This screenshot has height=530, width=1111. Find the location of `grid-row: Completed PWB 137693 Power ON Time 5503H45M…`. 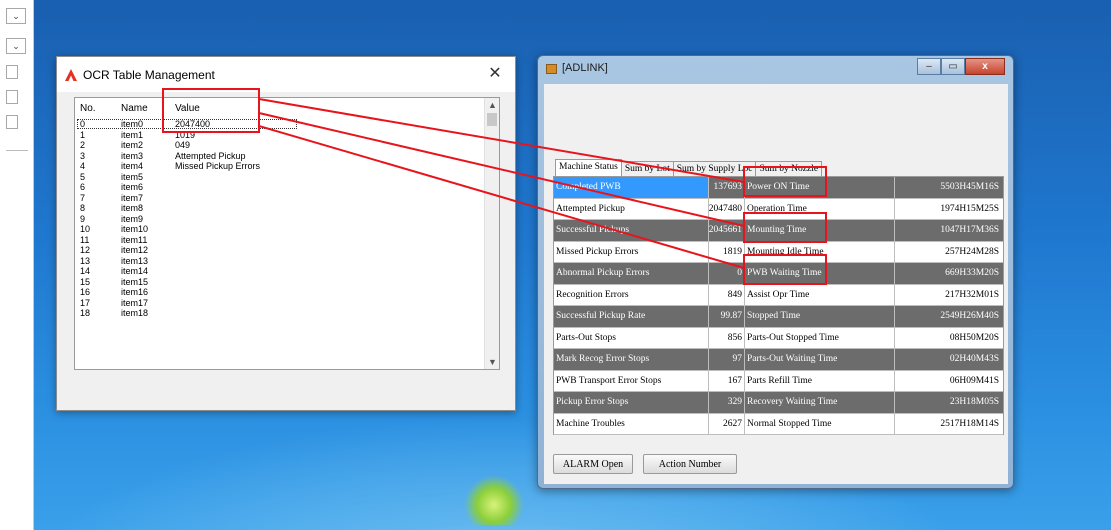

grid-row: Completed PWB 137693 Power ON Time 5503H45M… is located at coordinates (778, 188).